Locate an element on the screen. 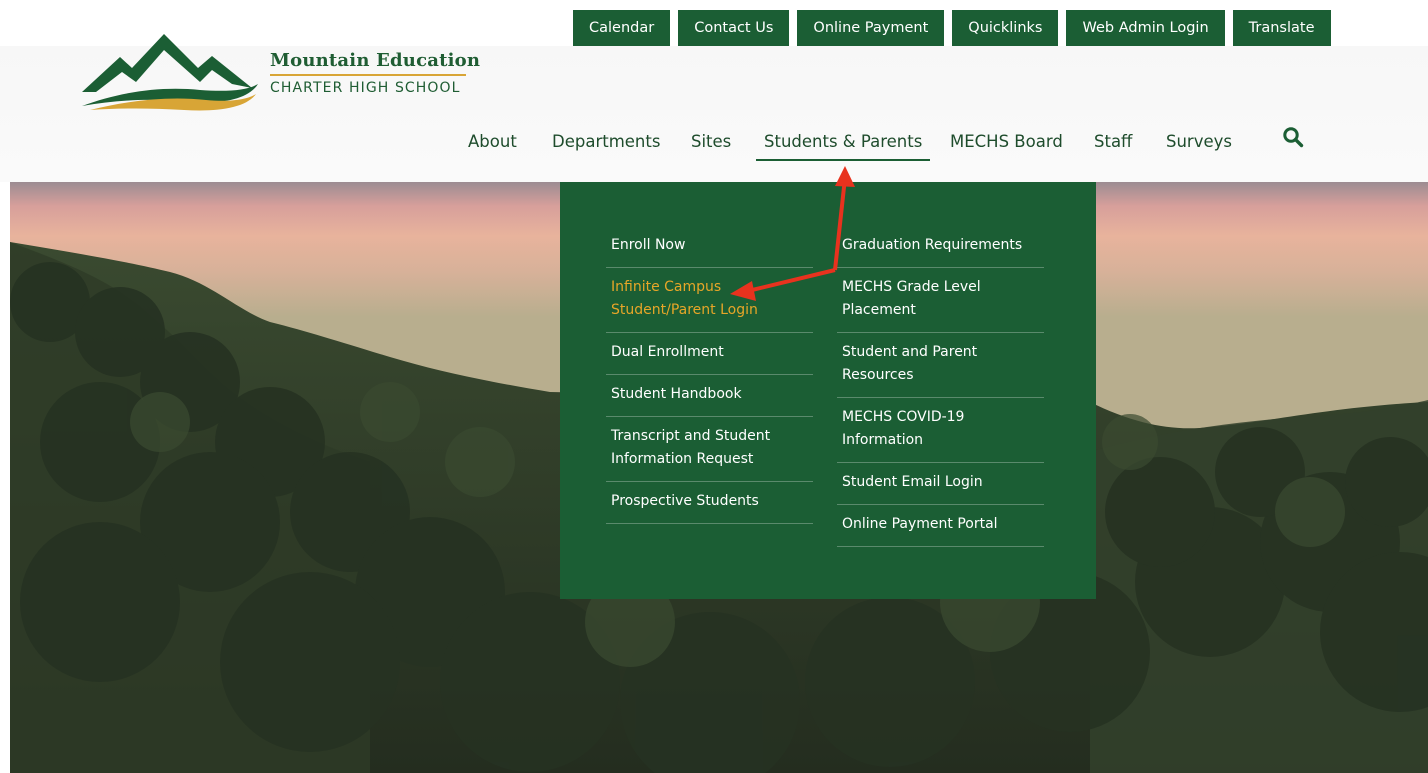 This screenshot has width=1428, height=773. nav-departments: Departments is located at coordinates (606, 141).